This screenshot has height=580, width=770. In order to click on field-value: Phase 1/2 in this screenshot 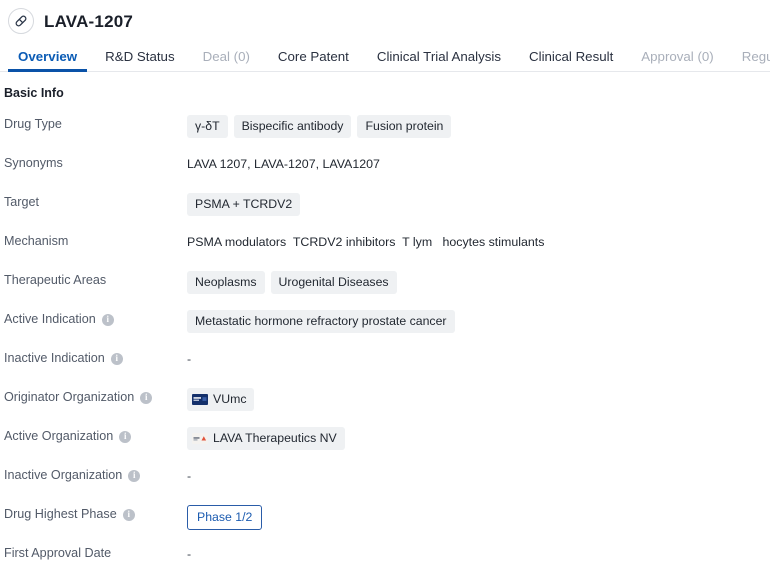, I will do `click(478, 517)`.